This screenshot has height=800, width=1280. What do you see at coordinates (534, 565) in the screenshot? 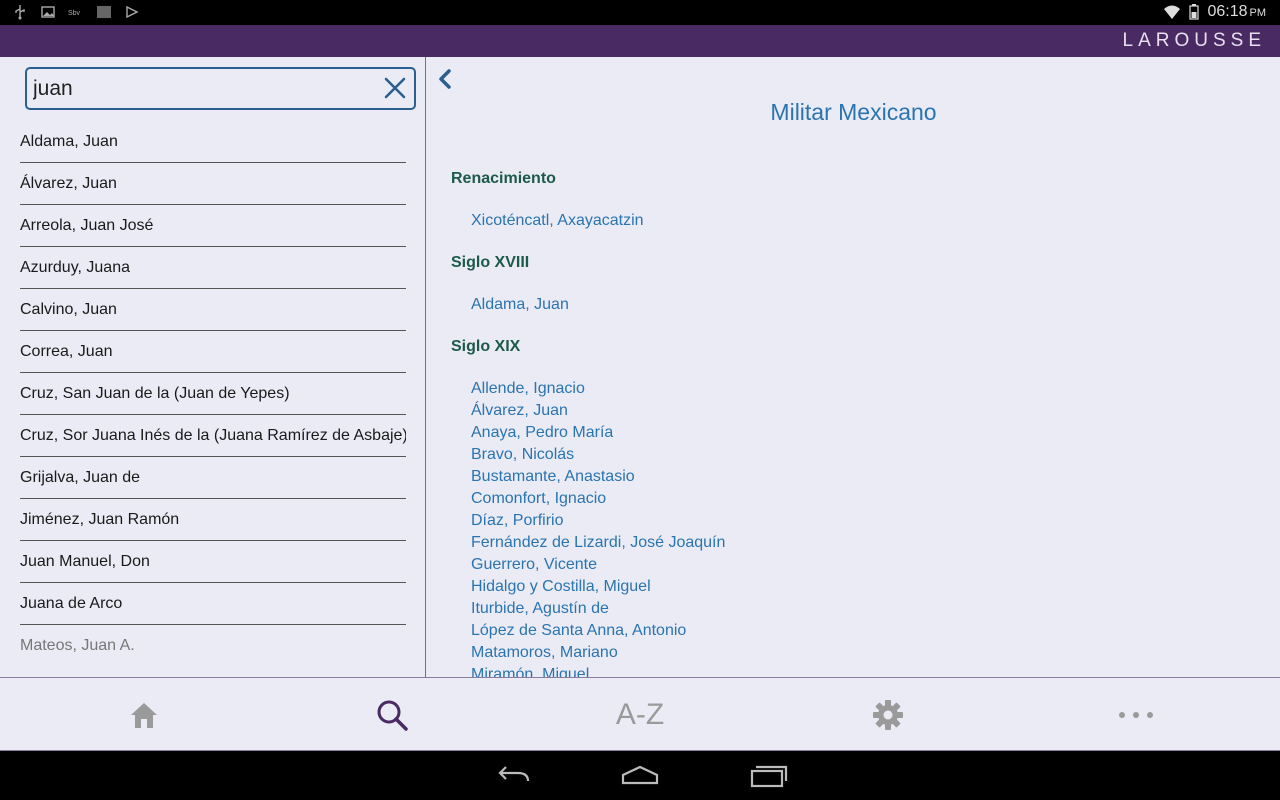
I see `entry-link: Guerrero, Vicente` at bounding box center [534, 565].